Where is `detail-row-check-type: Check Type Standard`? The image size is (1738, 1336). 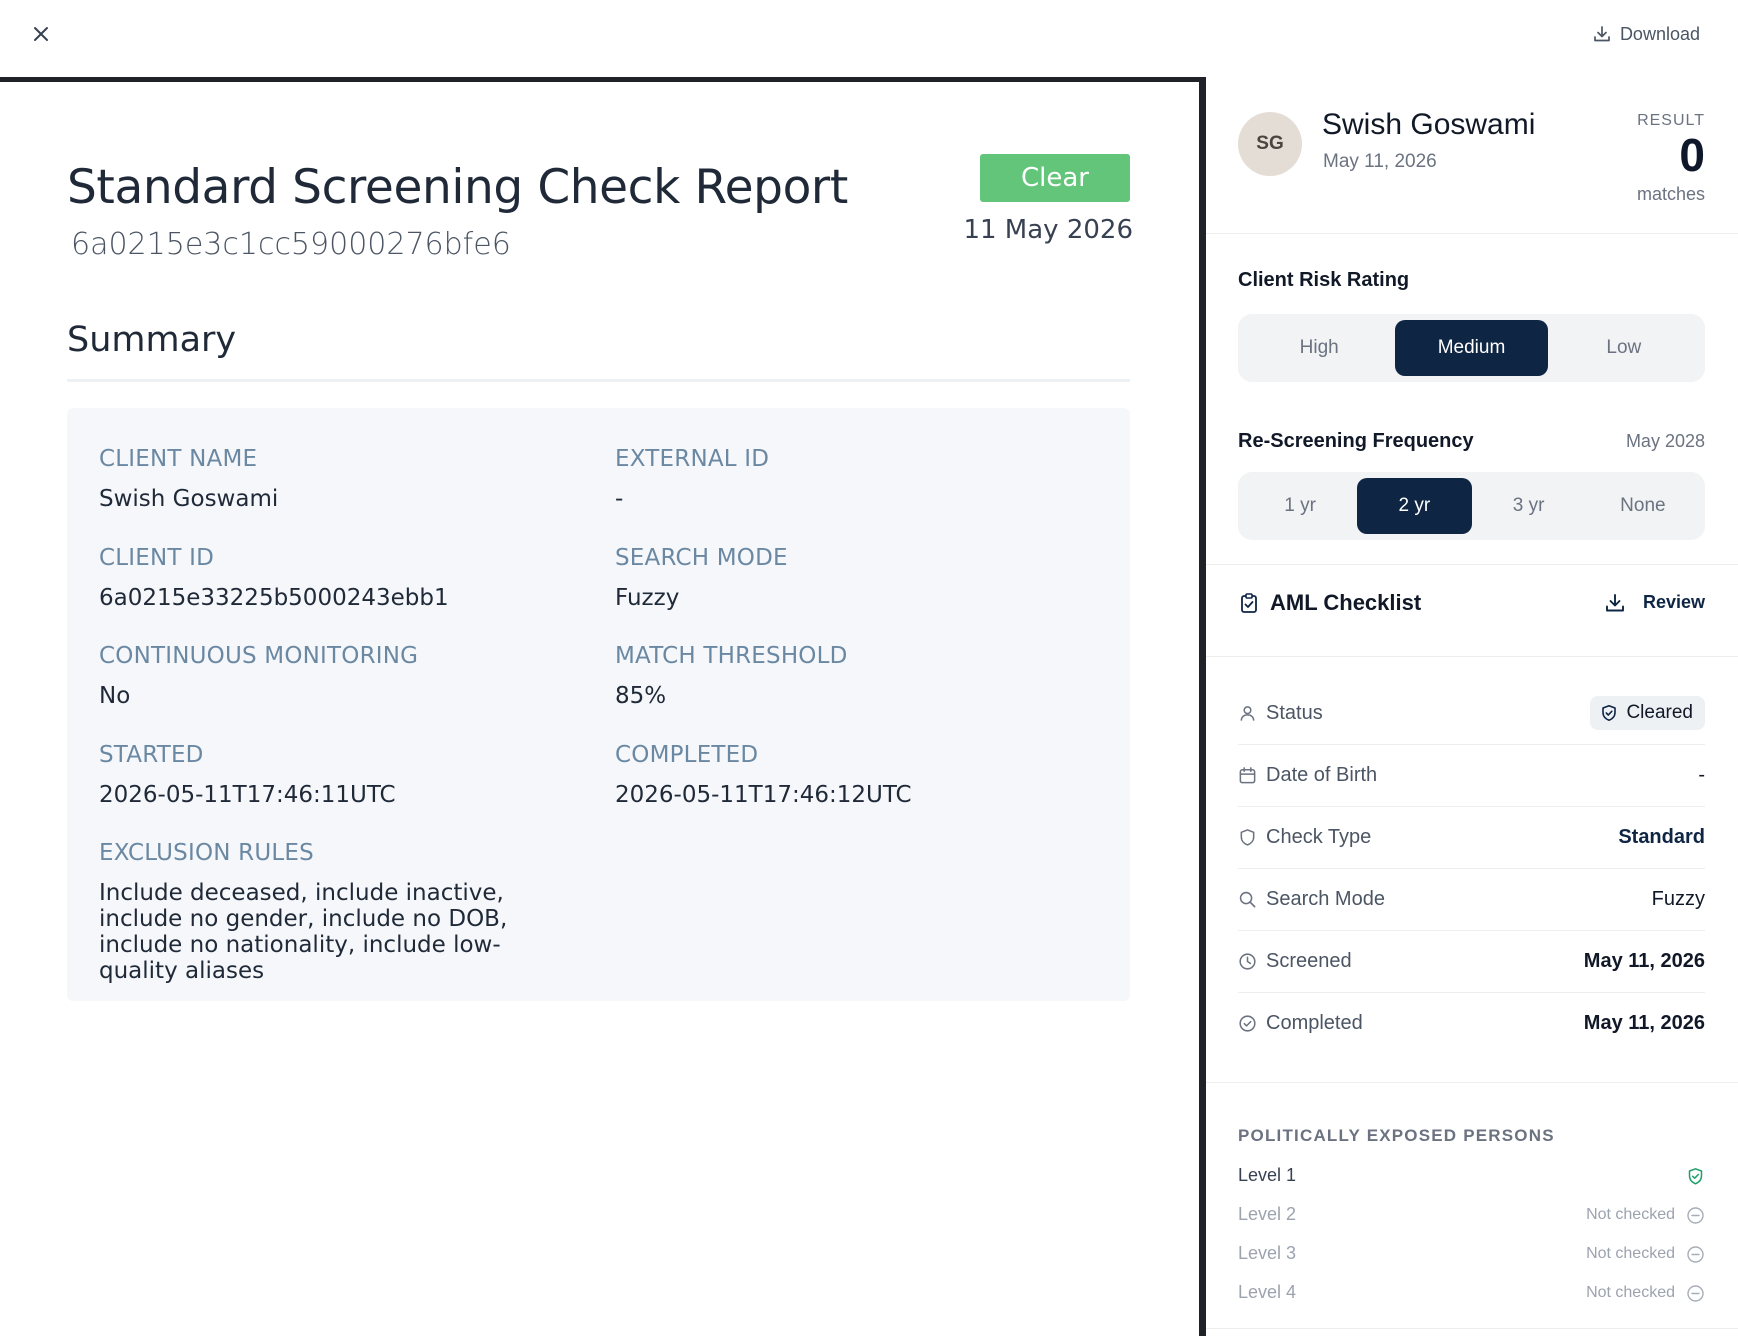 detail-row-check-type: Check Type Standard is located at coordinates (1471, 838).